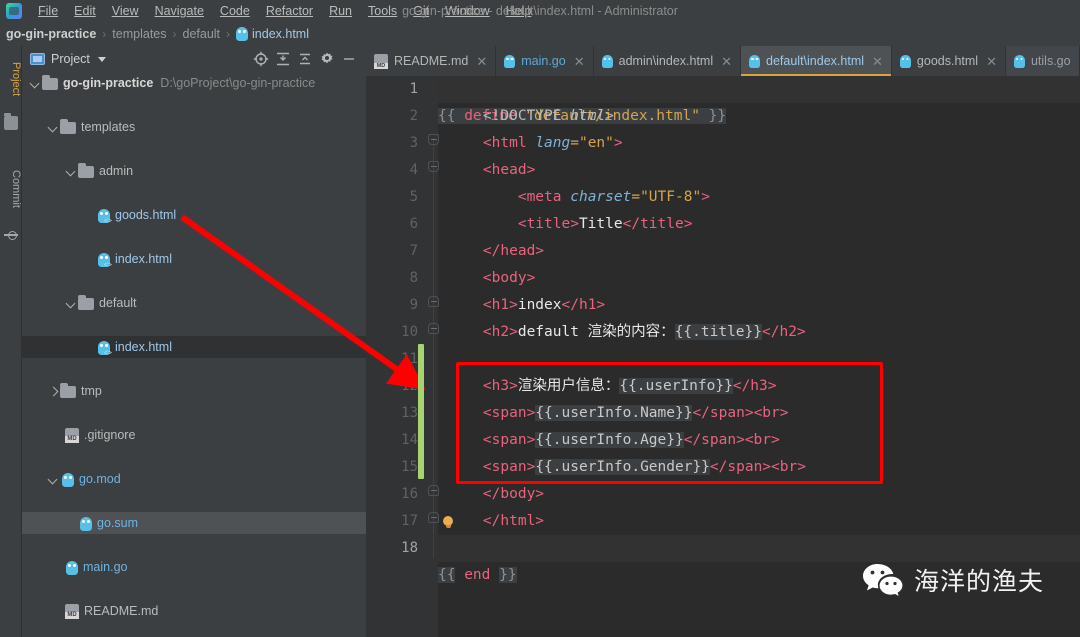 This screenshot has height=637, width=1080. Describe the element at coordinates (14, 11) in the screenshot. I see `goland-logo-icon` at that location.